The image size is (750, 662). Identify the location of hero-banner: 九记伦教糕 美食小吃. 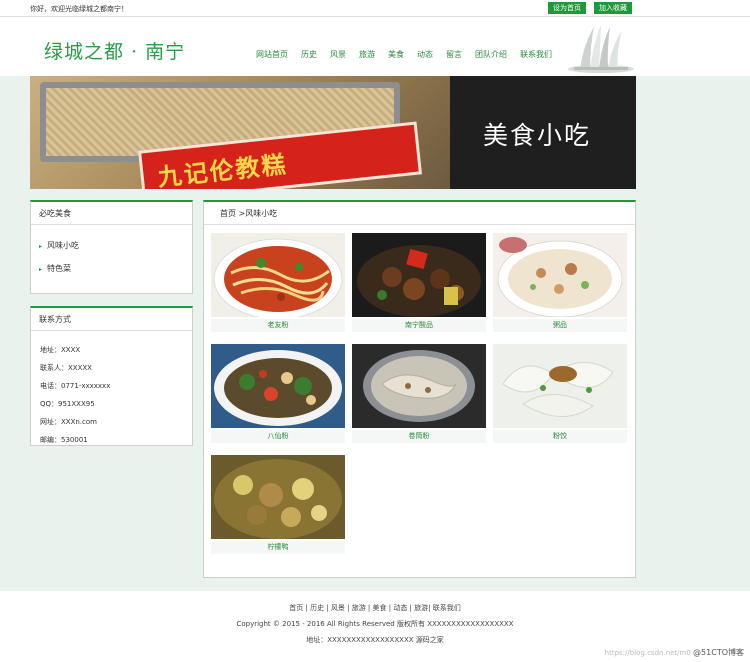
(333, 132).